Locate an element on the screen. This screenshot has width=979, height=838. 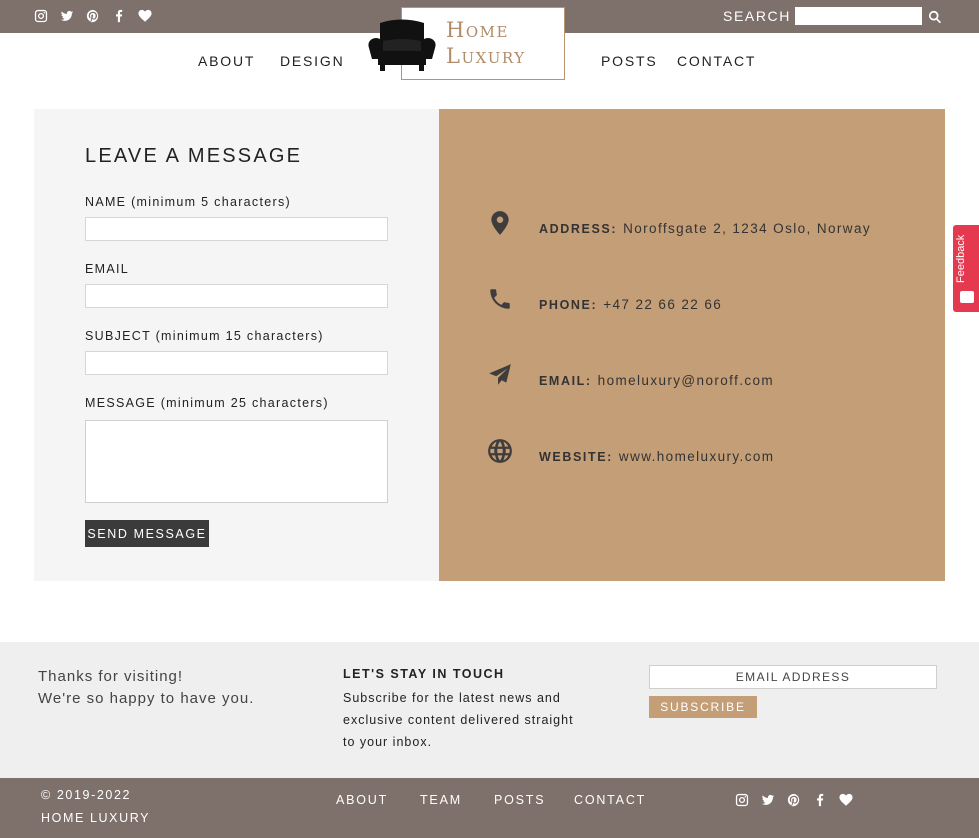
social-links is located at coordinates (92, 15).